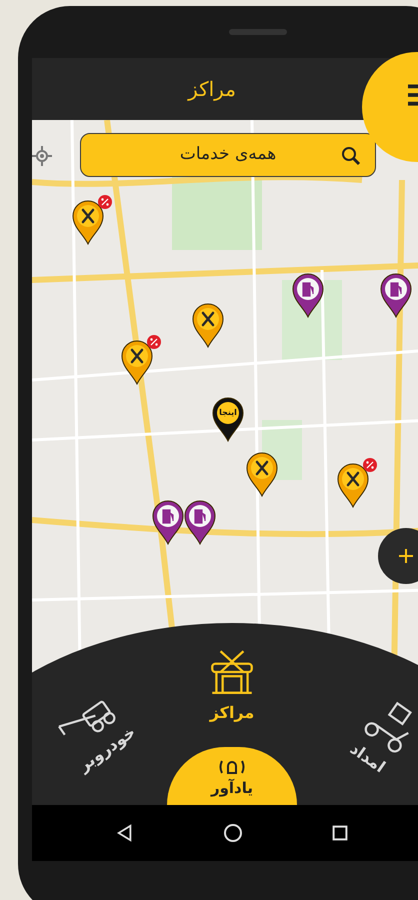  Describe the element at coordinates (228, 413) in the screenshot. I see `here-label: اینجا` at that location.